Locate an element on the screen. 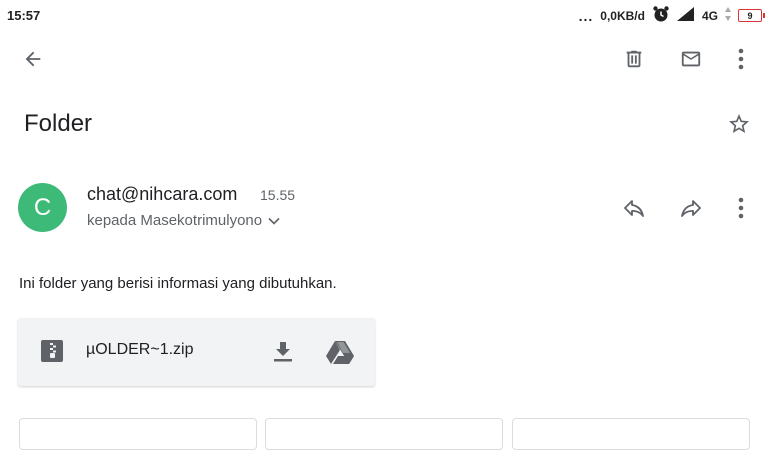 Image resolution: width=768 pixels, height=450 pixels. forward-button is located at coordinates (691, 208).